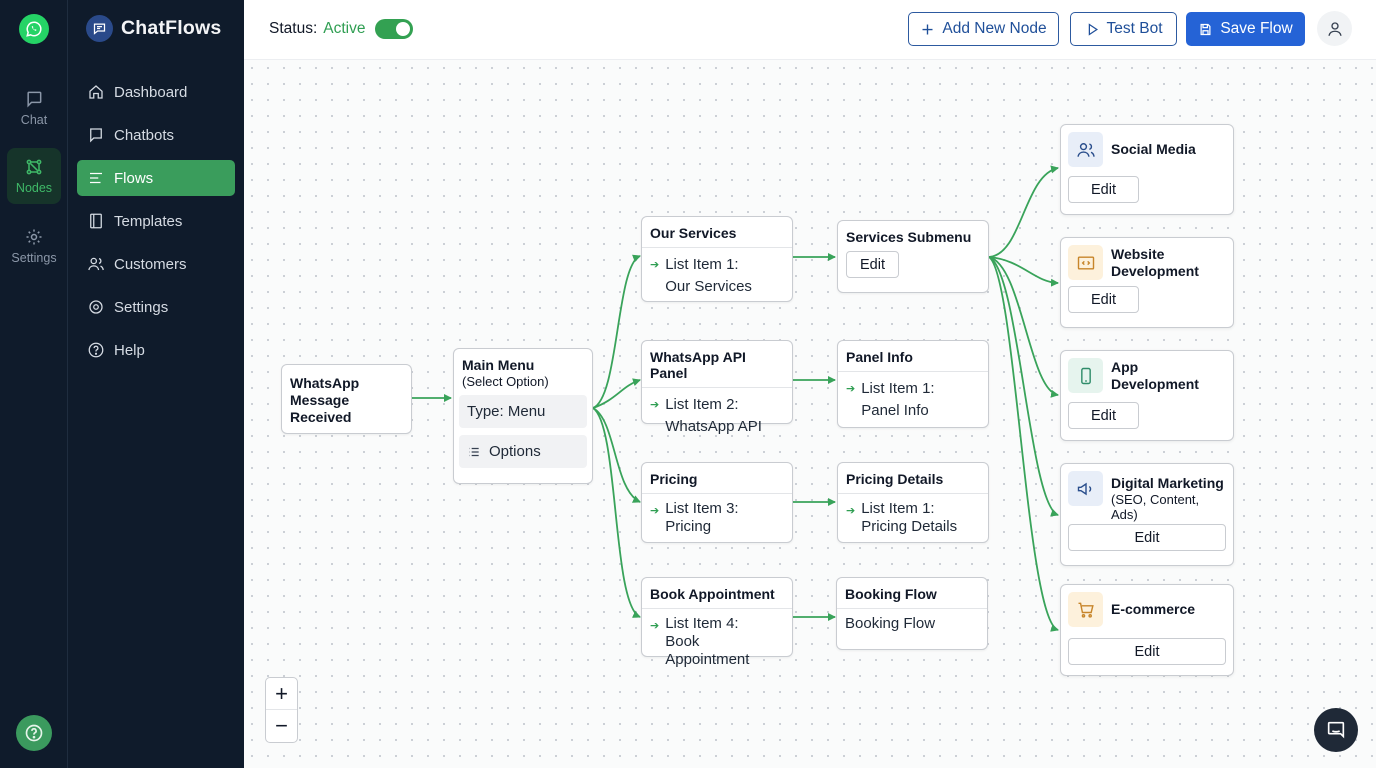 This screenshot has width=1376, height=768. What do you see at coordinates (895, 410) in the screenshot?
I see `list-item-value: Panel Info` at bounding box center [895, 410].